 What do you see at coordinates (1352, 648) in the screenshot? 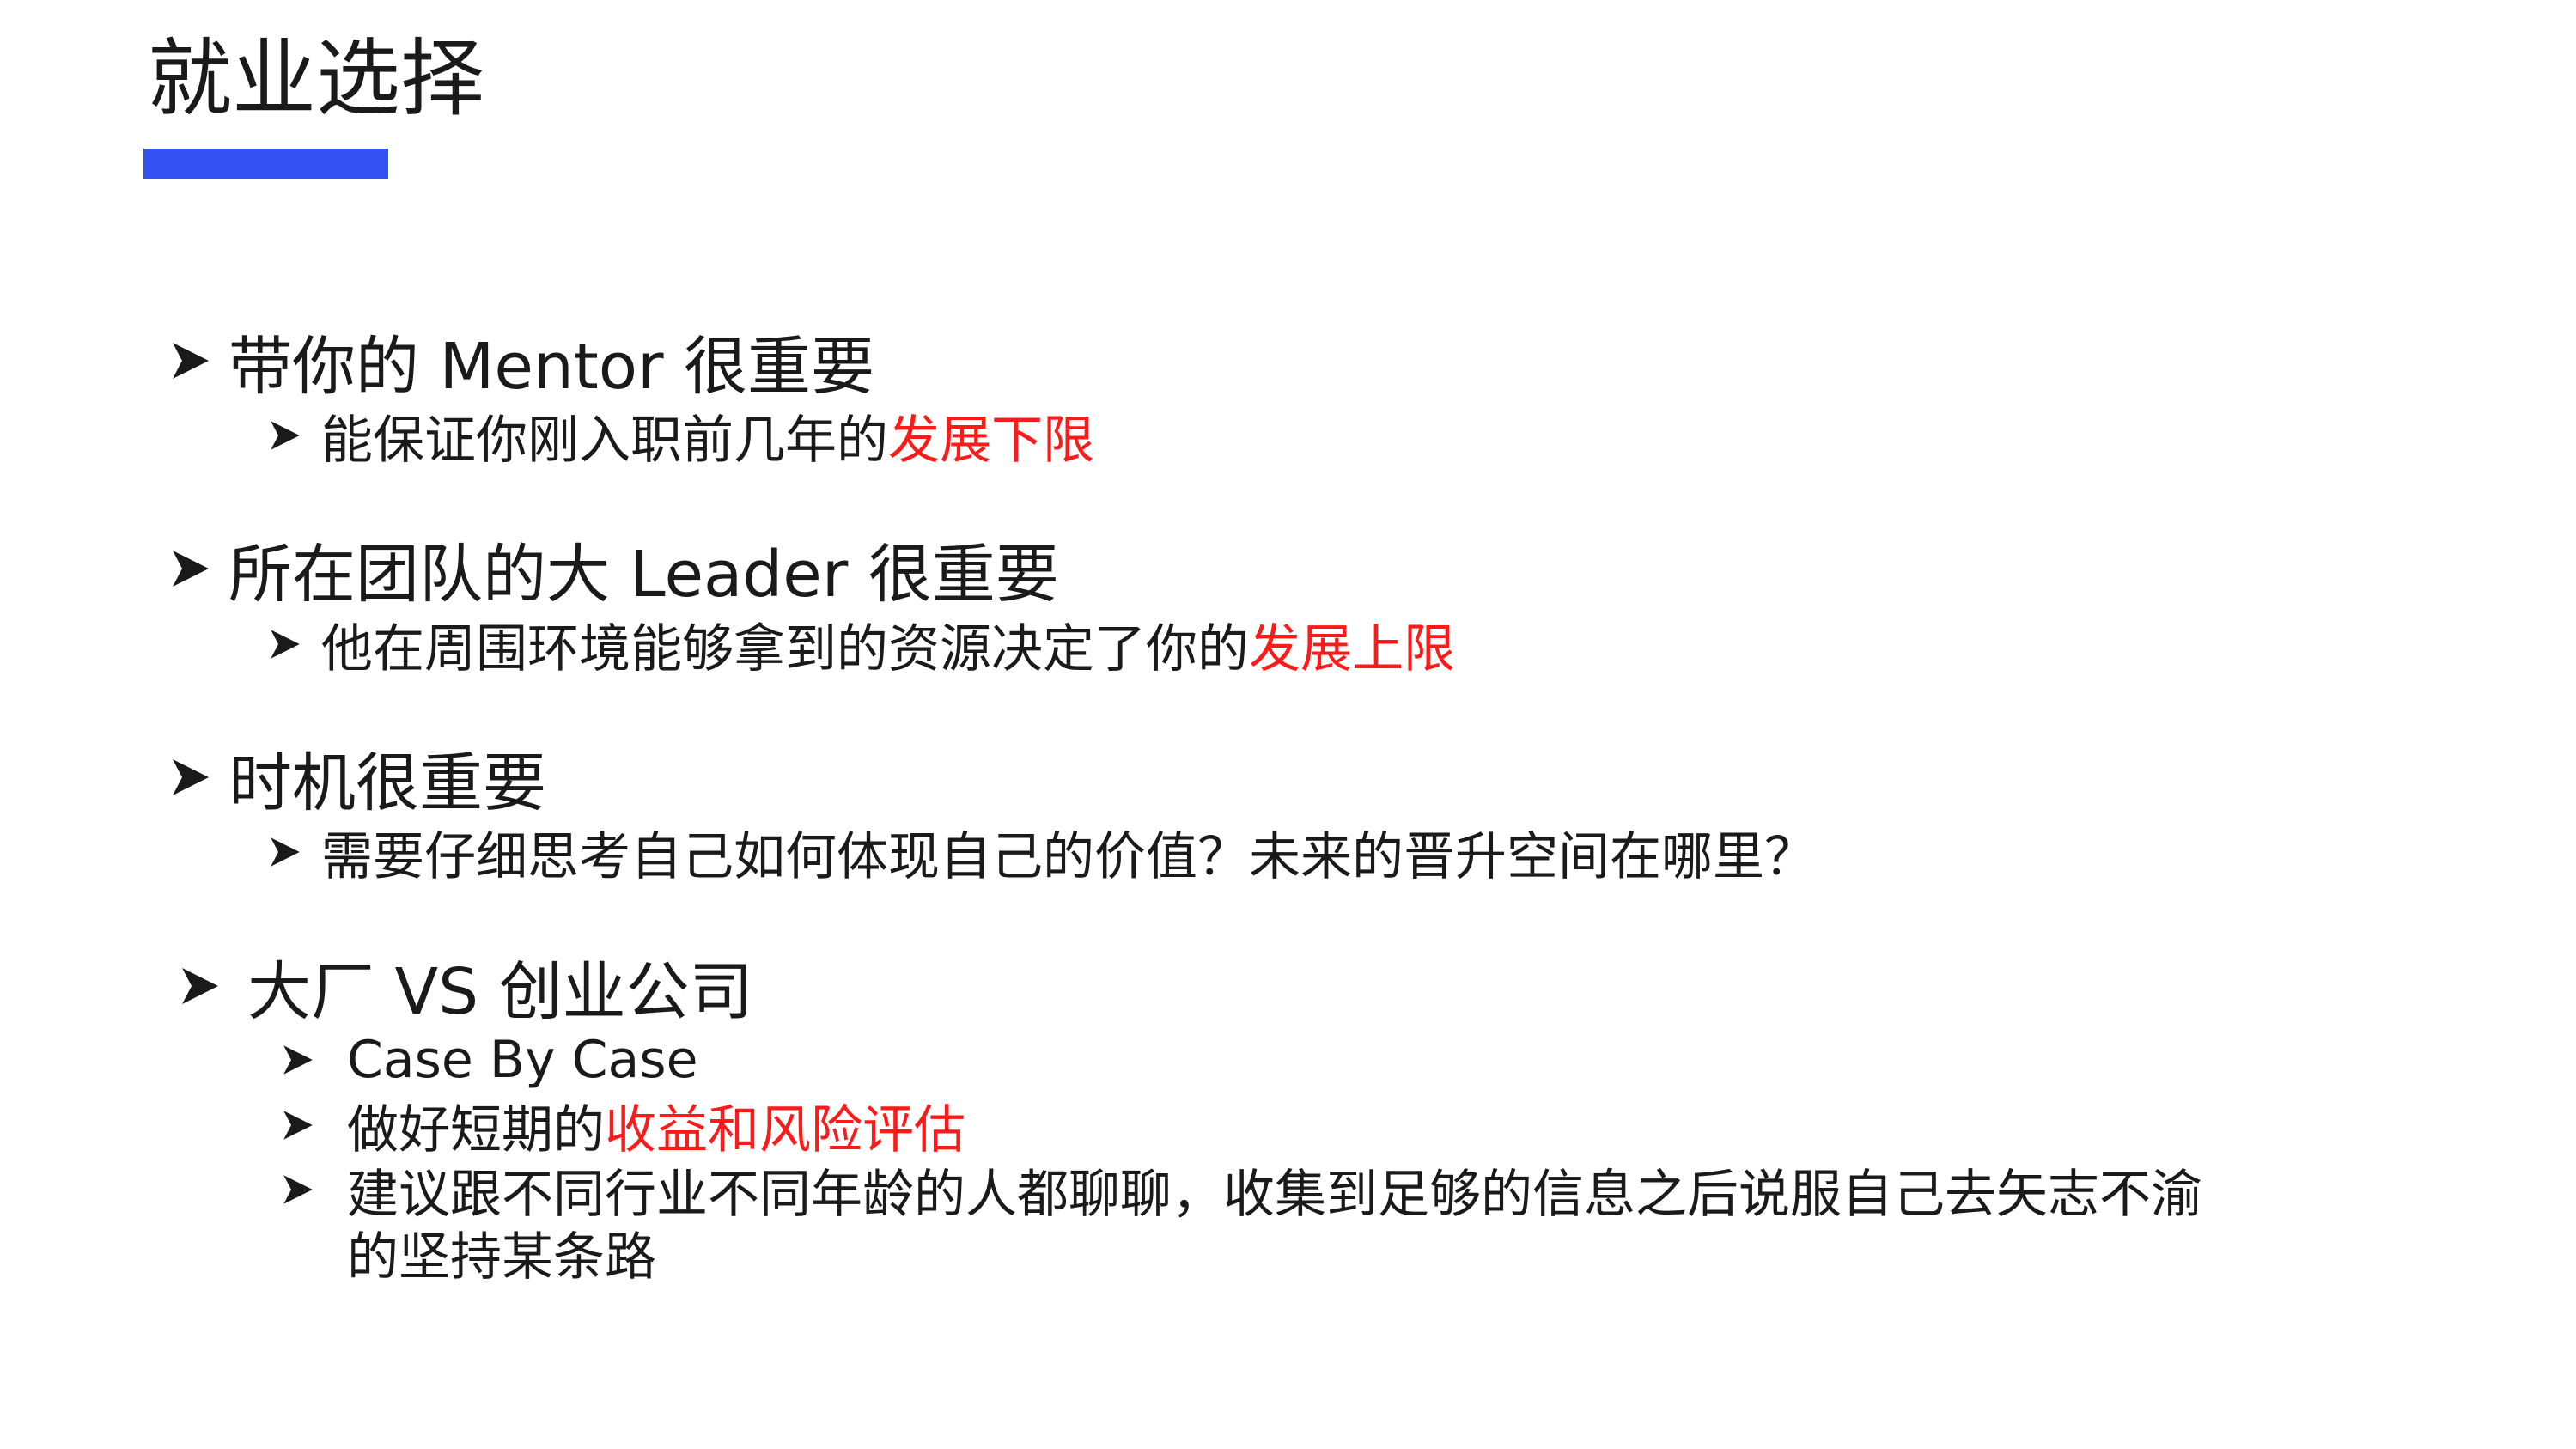
I see `highlight-text: 发展上限` at bounding box center [1352, 648].